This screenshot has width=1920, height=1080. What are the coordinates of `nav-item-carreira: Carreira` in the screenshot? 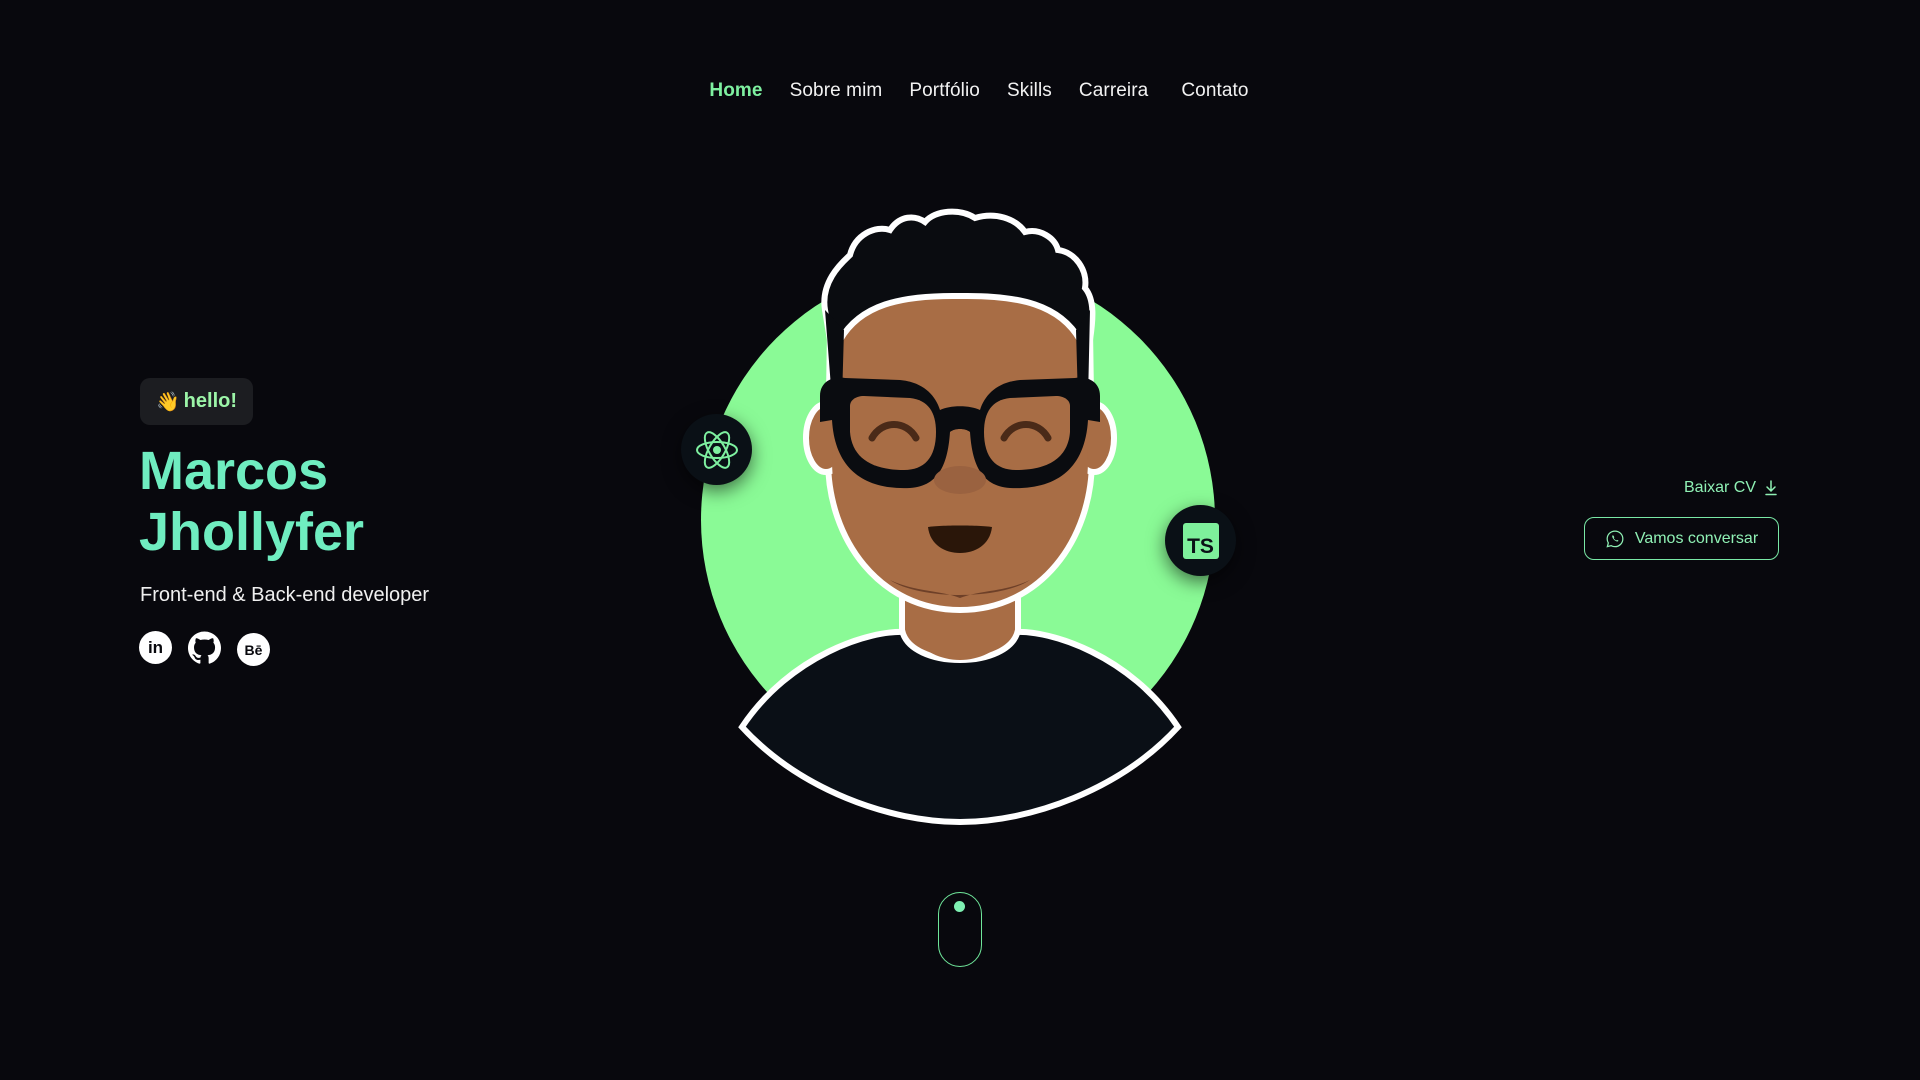 It's located at (1113, 91).